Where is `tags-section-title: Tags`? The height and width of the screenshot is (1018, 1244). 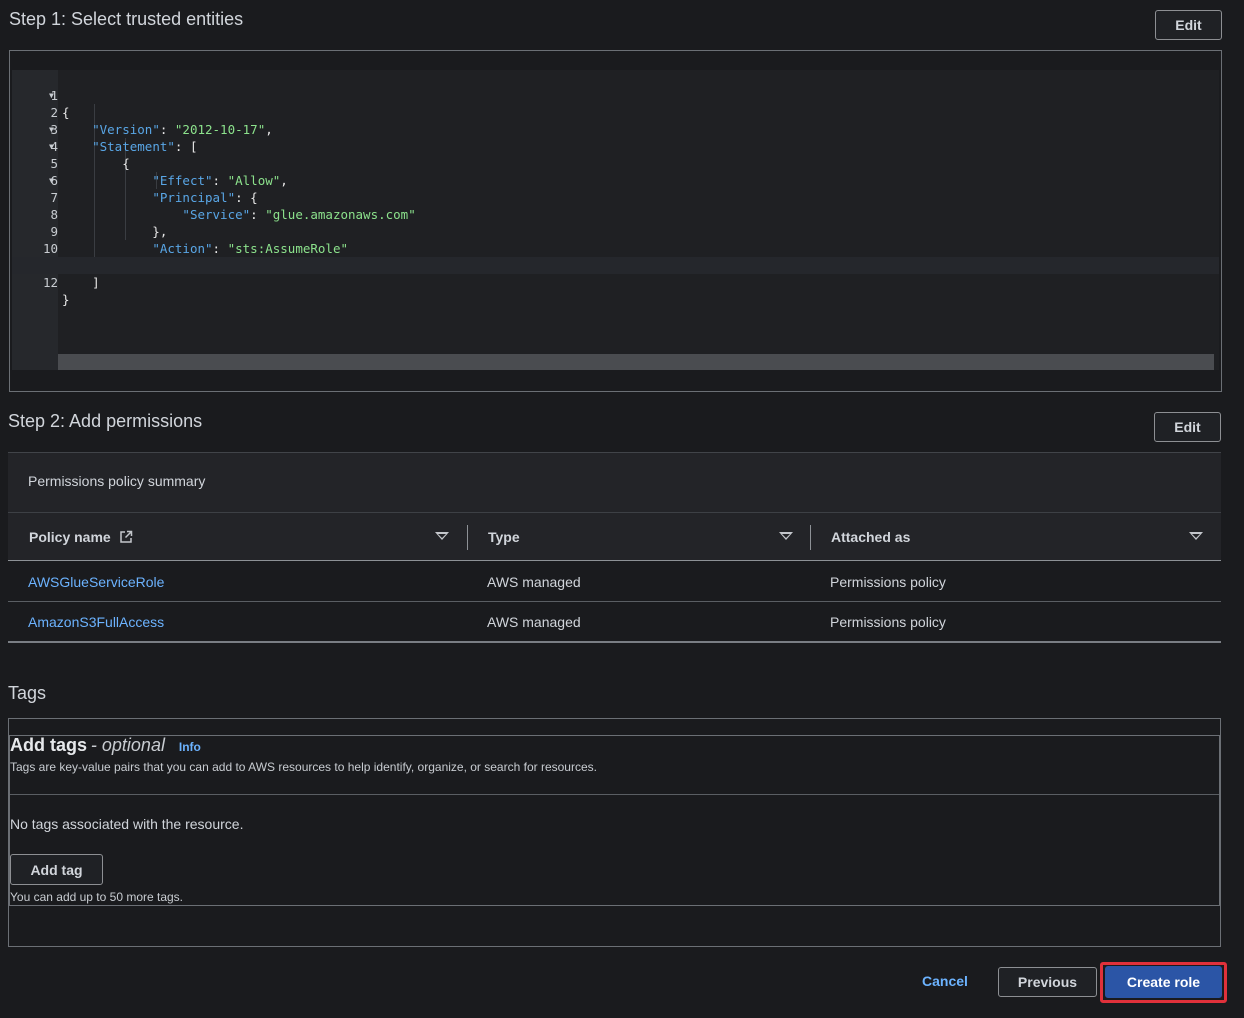 tags-section-title: Tags is located at coordinates (27, 693).